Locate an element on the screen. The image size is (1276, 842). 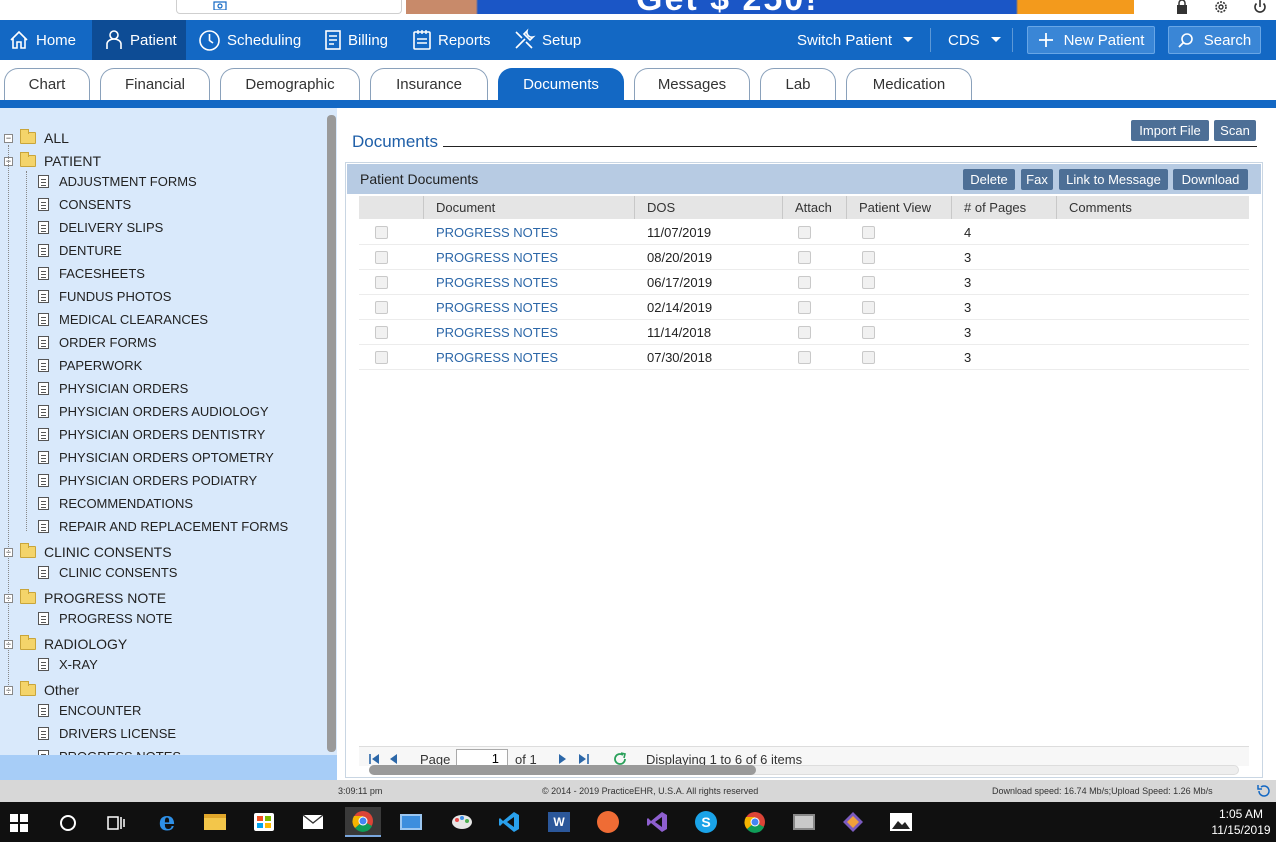
gear-icon is located at coordinates (1221, 7).